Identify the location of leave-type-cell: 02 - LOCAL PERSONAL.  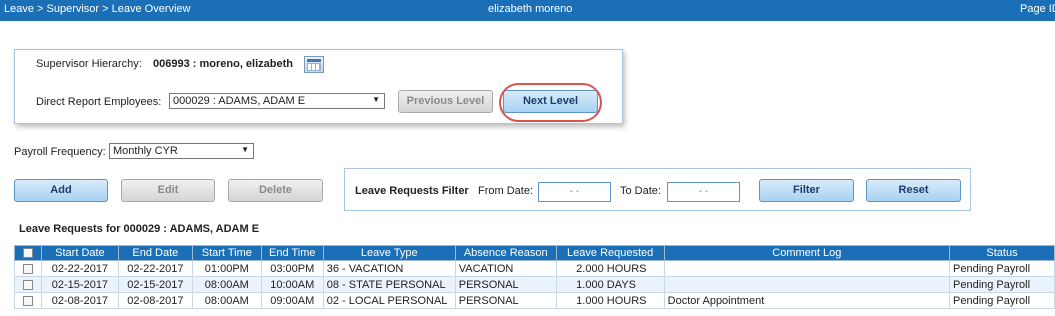
(389, 300).